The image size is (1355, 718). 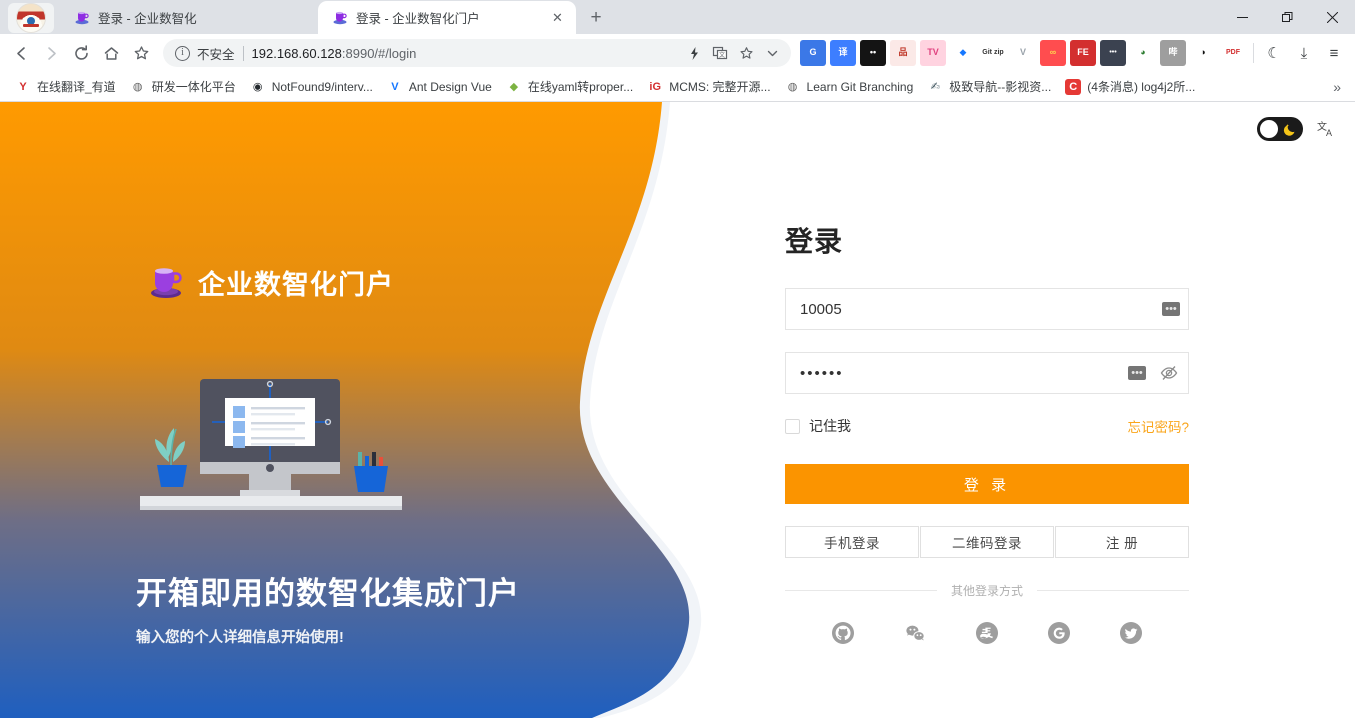 What do you see at coordinates (1304, 53) in the screenshot?
I see `downloads-icon: ⤓` at bounding box center [1304, 53].